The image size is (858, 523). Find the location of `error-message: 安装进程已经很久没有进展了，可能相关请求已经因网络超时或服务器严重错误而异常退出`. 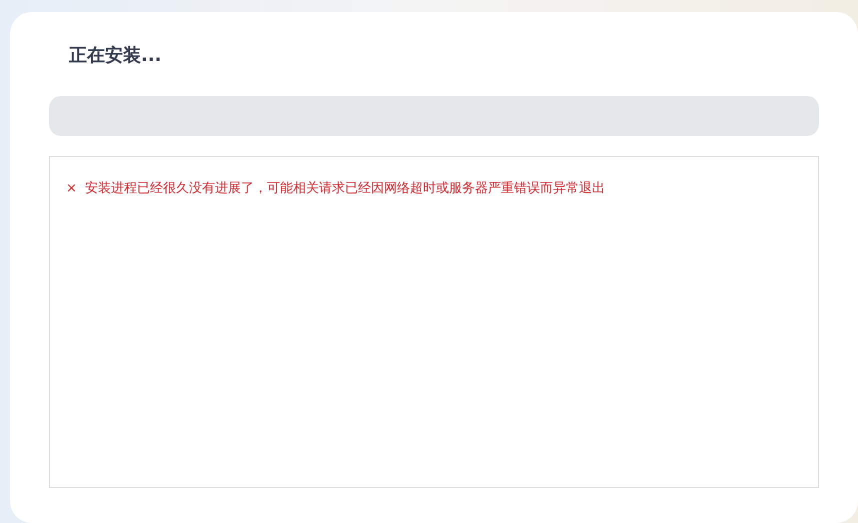

error-message: 安装进程已经很久没有进展了，可能相关请求已经因网络超时或服务器严重错误而异常退出 is located at coordinates (344, 189).